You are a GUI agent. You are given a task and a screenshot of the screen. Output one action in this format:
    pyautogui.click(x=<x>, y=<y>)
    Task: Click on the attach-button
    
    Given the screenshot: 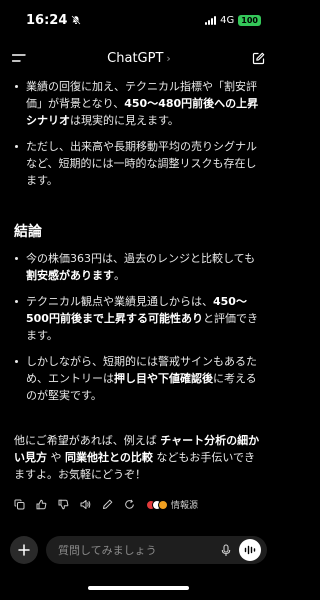 What is the action you would take?
    pyautogui.click(x=24, y=550)
    